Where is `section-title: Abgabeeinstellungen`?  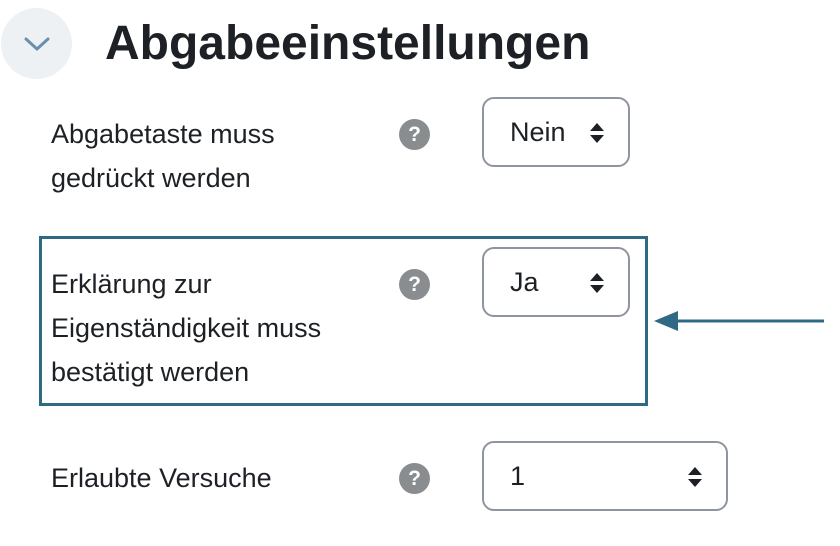 section-title: Abgabeeinstellungen is located at coordinates (348, 43).